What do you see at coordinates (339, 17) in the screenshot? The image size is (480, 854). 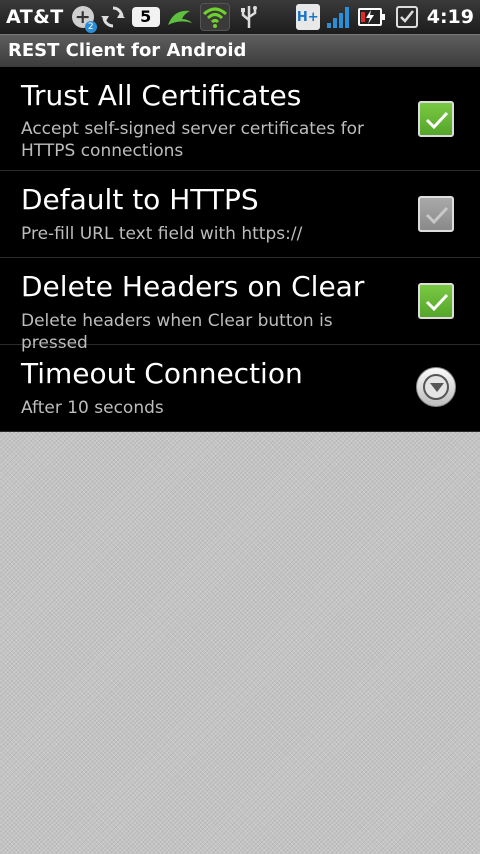 I see `signal-icon` at bounding box center [339, 17].